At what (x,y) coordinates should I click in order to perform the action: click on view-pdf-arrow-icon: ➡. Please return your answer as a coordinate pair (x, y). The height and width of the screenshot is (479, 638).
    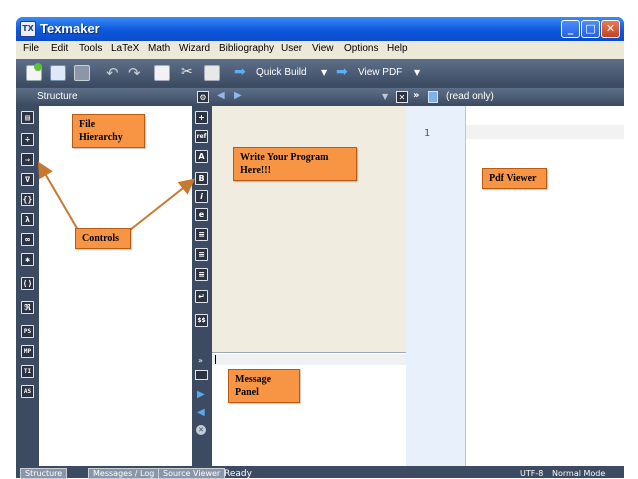
    Looking at the image, I should click on (342, 72).